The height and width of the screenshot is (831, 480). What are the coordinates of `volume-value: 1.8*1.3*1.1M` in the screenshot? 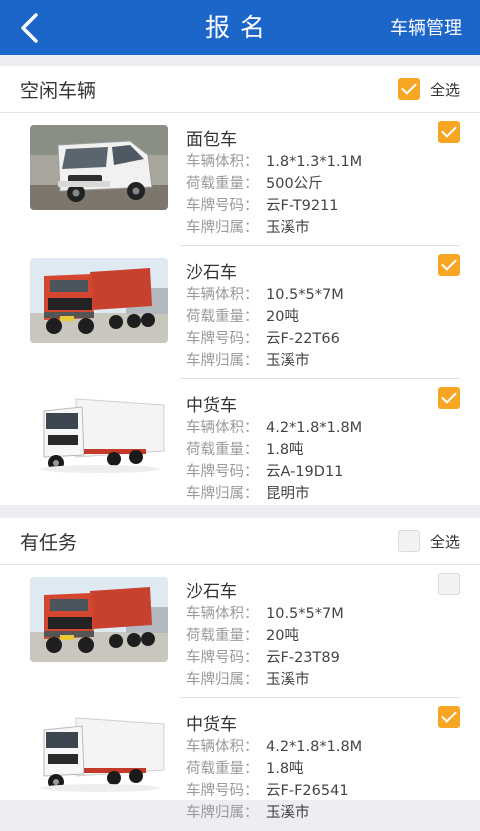 It's located at (314, 162).